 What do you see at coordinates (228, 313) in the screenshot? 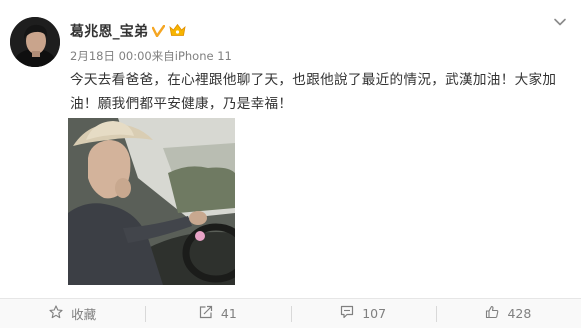
I see `repost-count: 41` at bounding box center [228, 313].